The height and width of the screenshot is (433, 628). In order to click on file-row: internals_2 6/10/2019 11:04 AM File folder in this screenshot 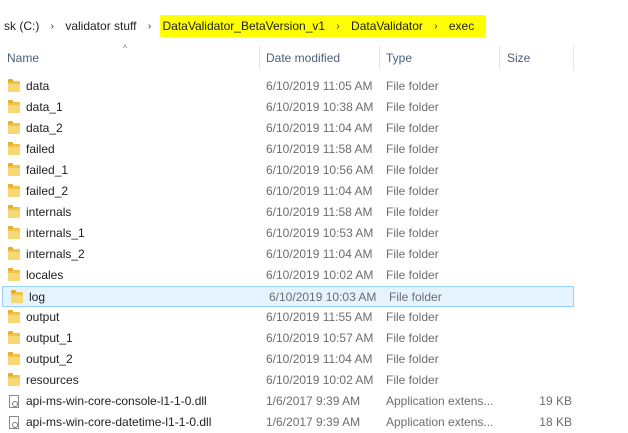, I will do `click(314, 254)`.